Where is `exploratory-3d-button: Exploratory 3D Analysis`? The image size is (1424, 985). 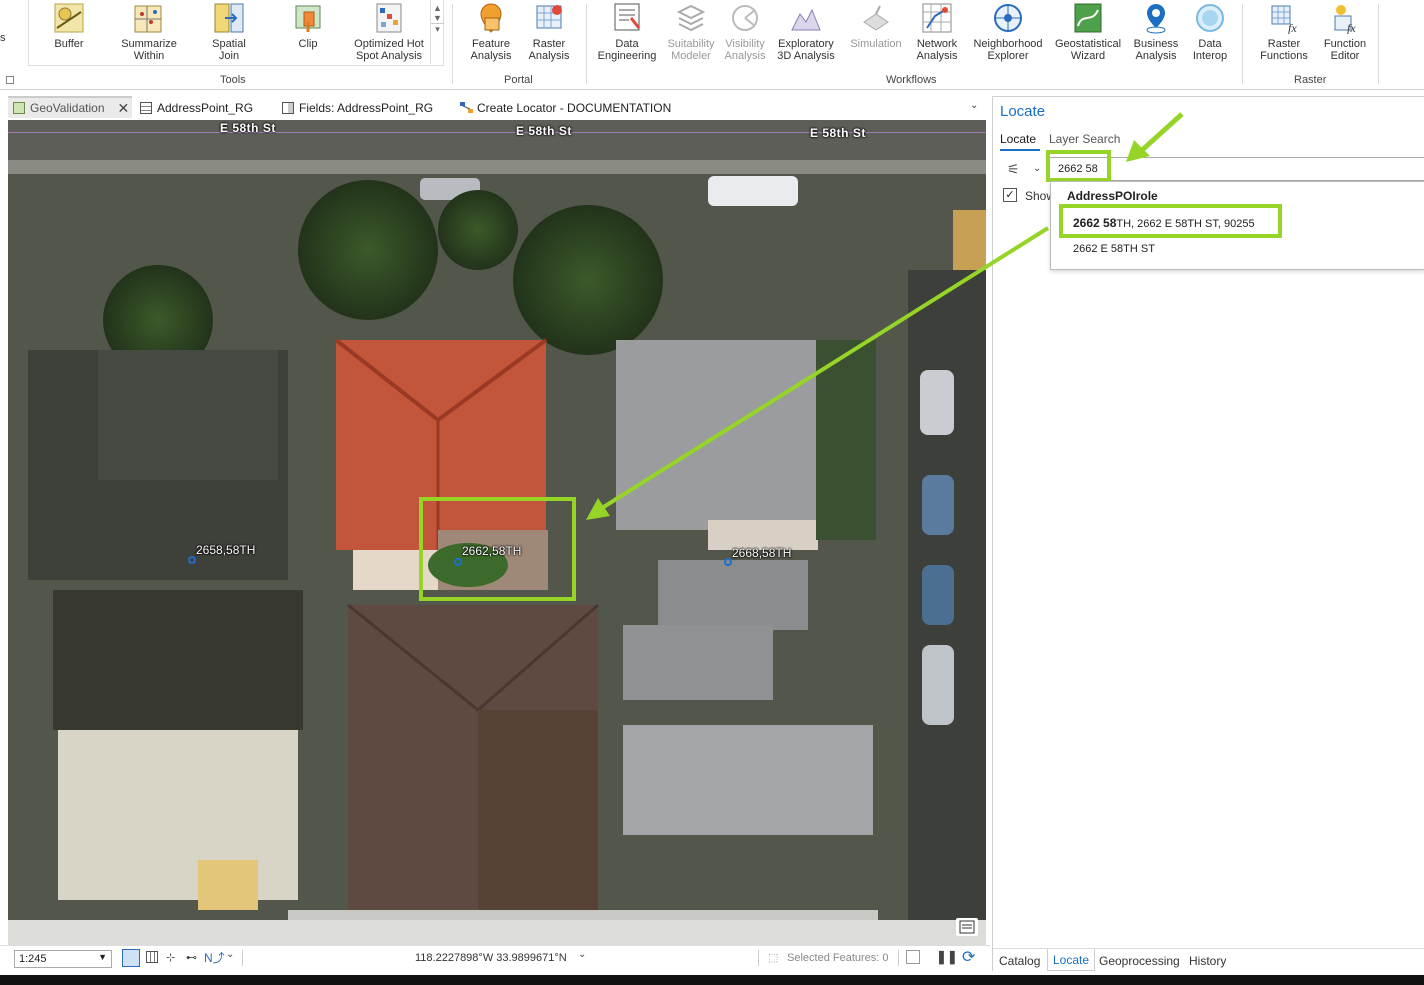
exploratory-3d-button: Exploratory 3D Analysis is located at coordinates (806, 32).